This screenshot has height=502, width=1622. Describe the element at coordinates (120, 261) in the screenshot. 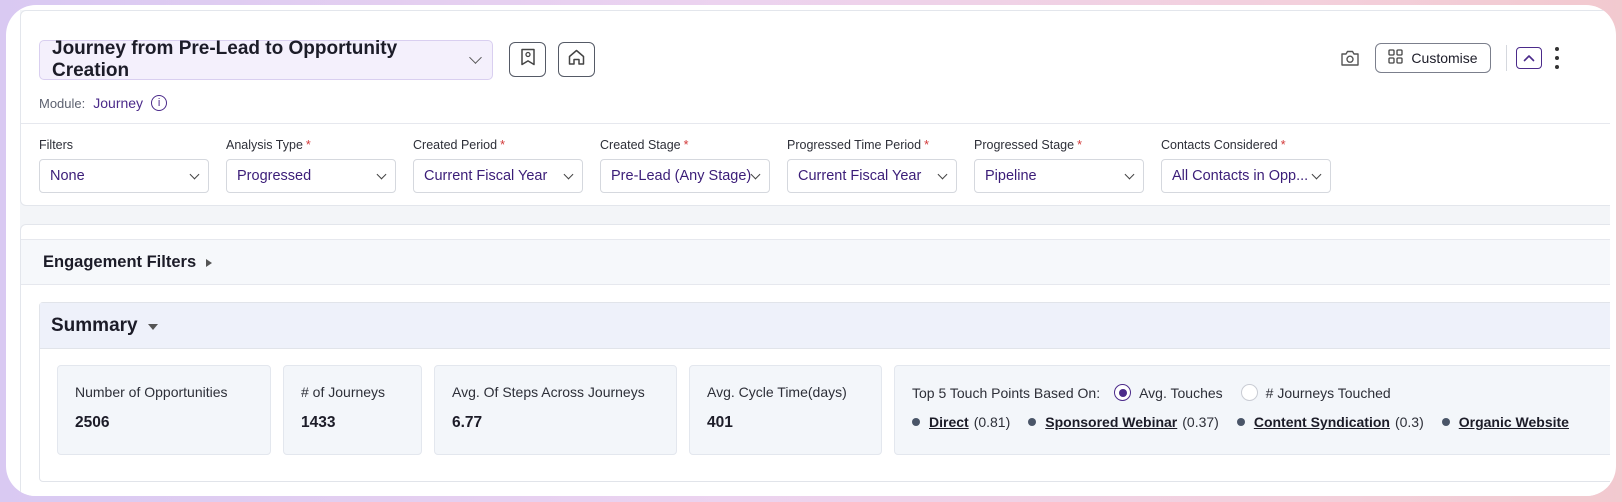

I see `engagement-filters-title: Engagement Filters` at that location.